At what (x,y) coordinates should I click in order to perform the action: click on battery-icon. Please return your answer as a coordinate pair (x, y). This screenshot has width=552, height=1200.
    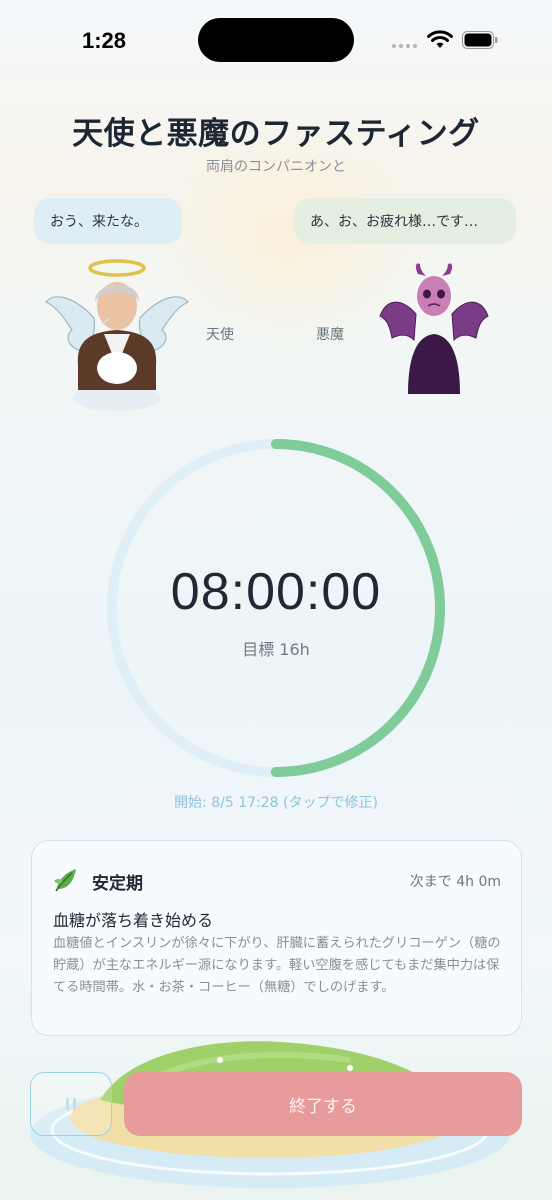
    Looking at the image, I should click on (480, 40).